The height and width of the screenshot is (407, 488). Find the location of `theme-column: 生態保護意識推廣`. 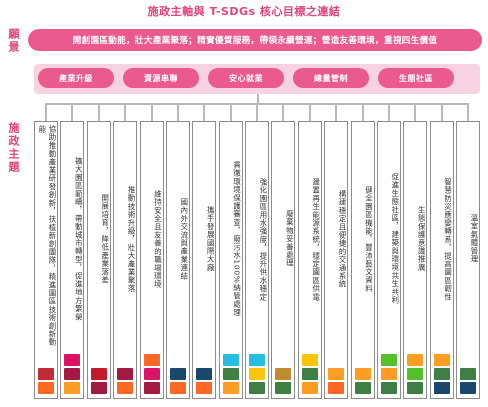

theme-column: 生態保護意識推廣 is located at coordinates (415, 260).